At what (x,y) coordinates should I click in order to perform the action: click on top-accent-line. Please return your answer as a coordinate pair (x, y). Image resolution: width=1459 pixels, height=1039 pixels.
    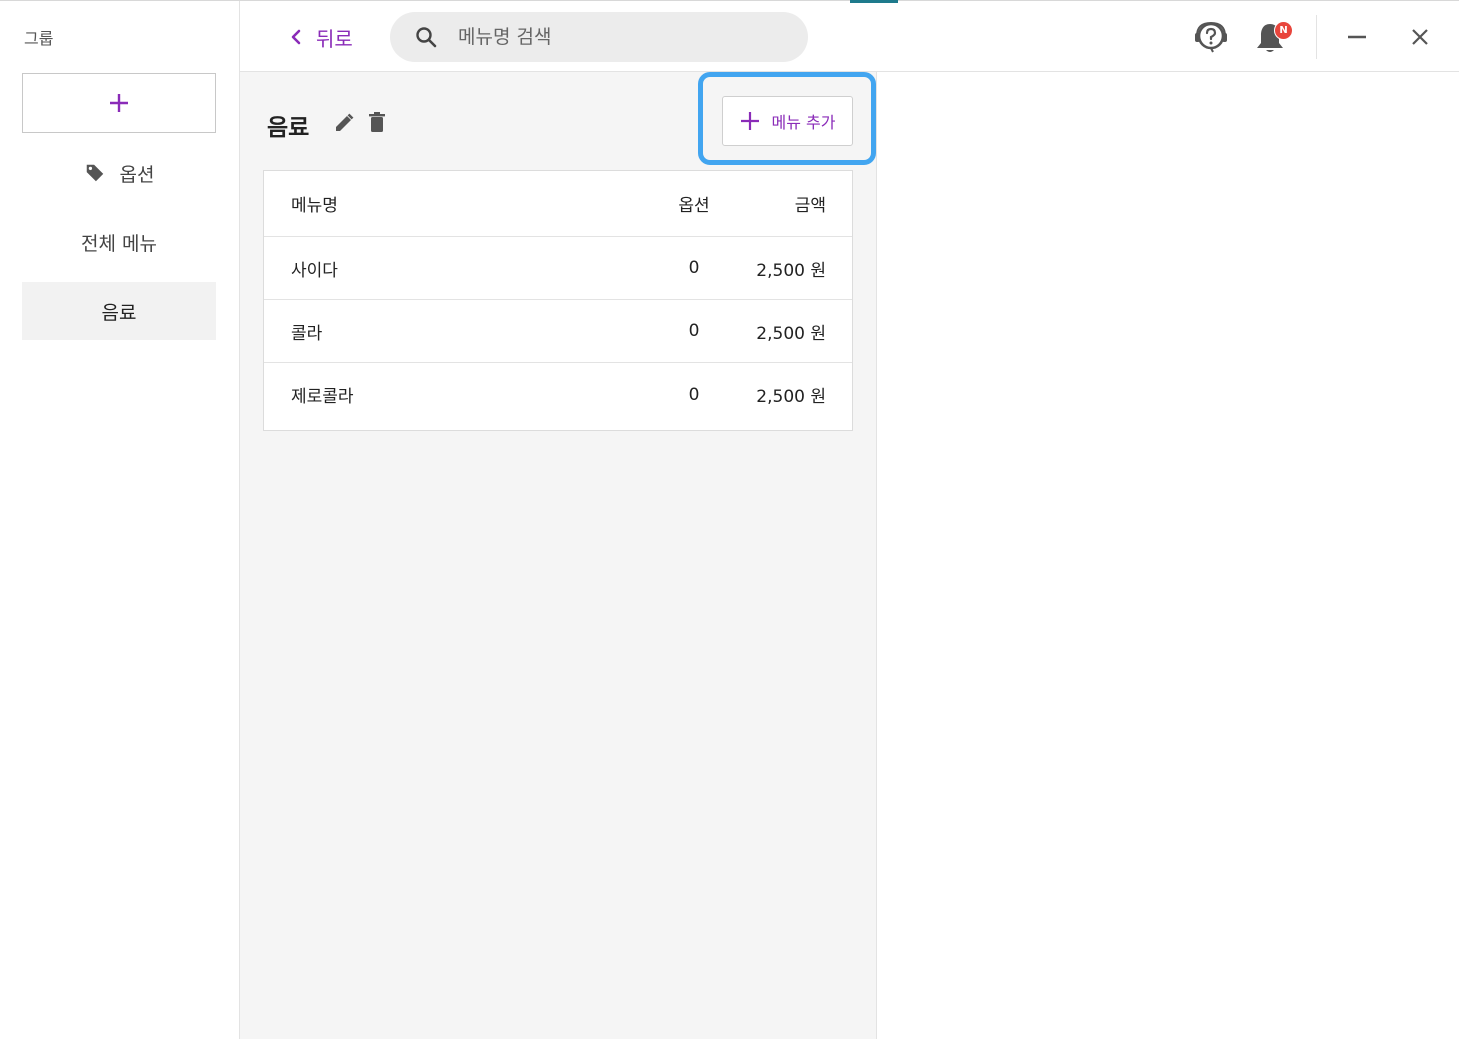
    Looking at the image, I should click on (874, 1).